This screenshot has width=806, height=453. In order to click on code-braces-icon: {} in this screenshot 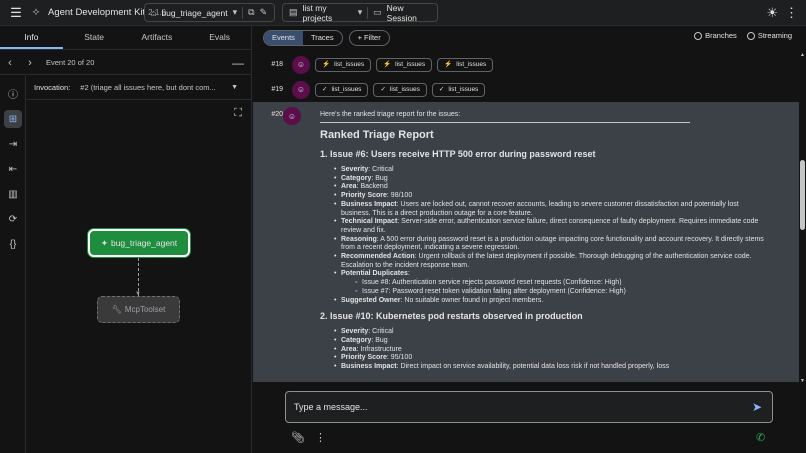, I will do `click(13, 244)`.